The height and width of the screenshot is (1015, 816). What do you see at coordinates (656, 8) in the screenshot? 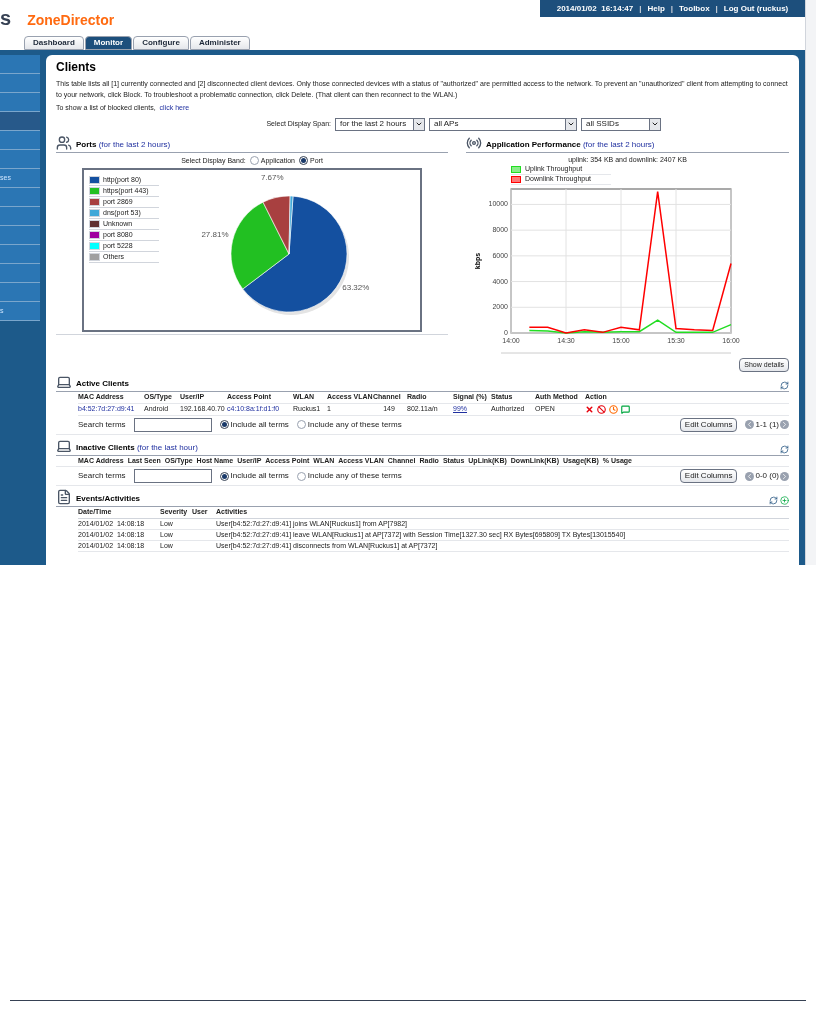
I see `top-link: Help` at bounding box center [656, 8].